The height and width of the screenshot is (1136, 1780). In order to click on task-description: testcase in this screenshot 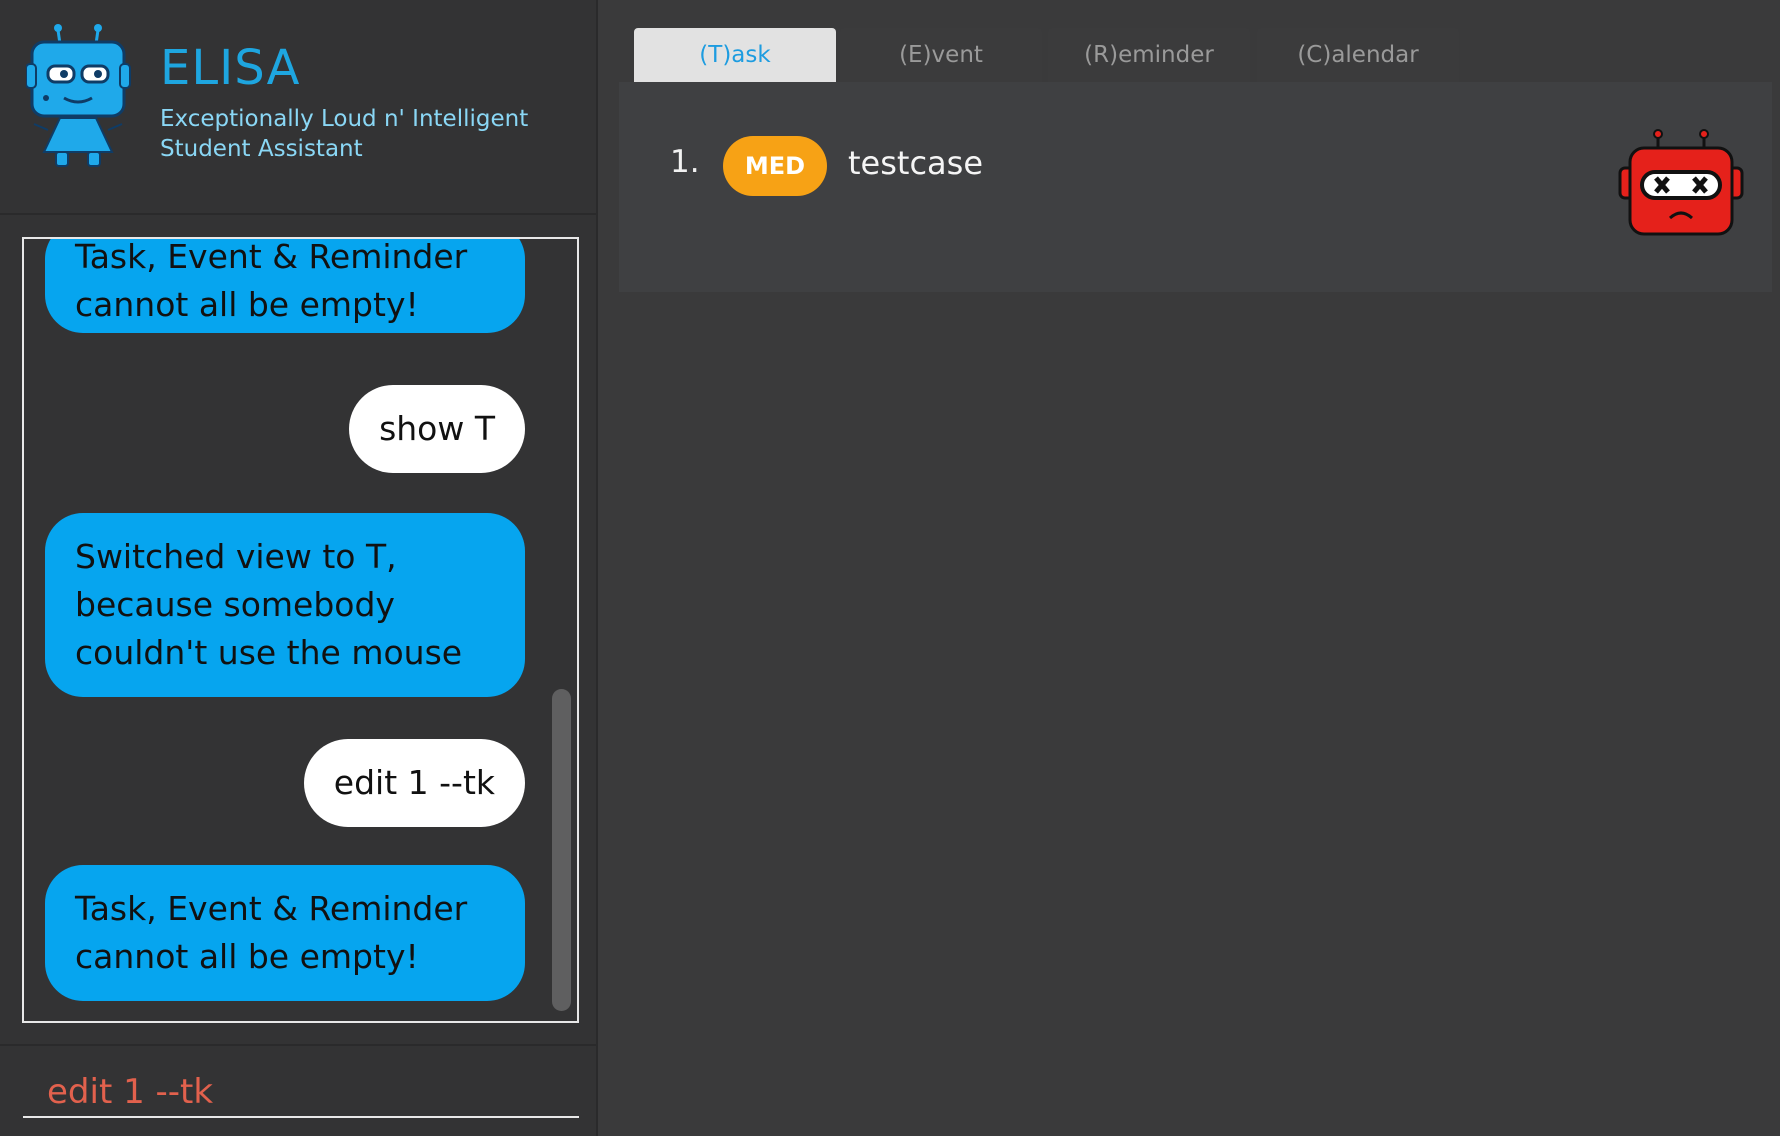, I will do `click(916, 163)`.